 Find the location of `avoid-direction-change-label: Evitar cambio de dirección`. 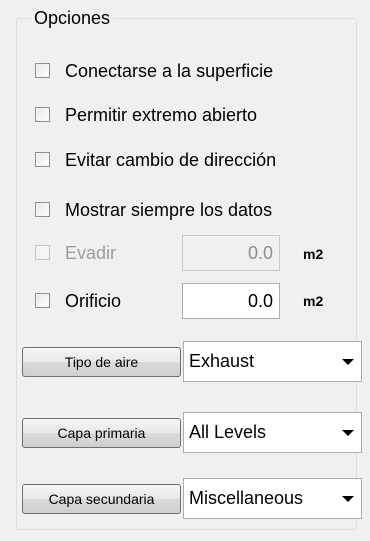

avoid-direction-change-label: Evitar cambio de dirección is located at coordinates (171, 160).